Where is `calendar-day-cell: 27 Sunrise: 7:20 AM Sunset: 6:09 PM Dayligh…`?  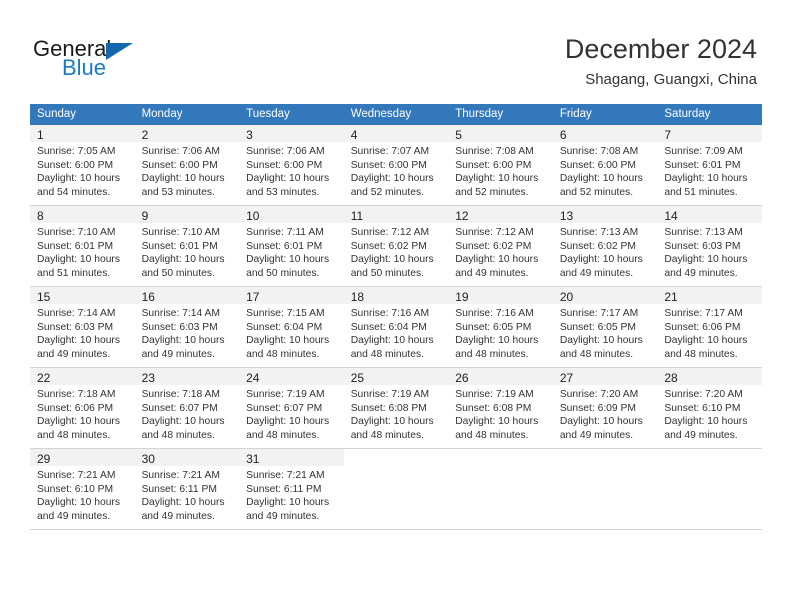 calendar-day-cell: 27 Sunrise: 7:20 AM Sunset: 6:09 PM Dayligh… is located at coordinates (605, 408).